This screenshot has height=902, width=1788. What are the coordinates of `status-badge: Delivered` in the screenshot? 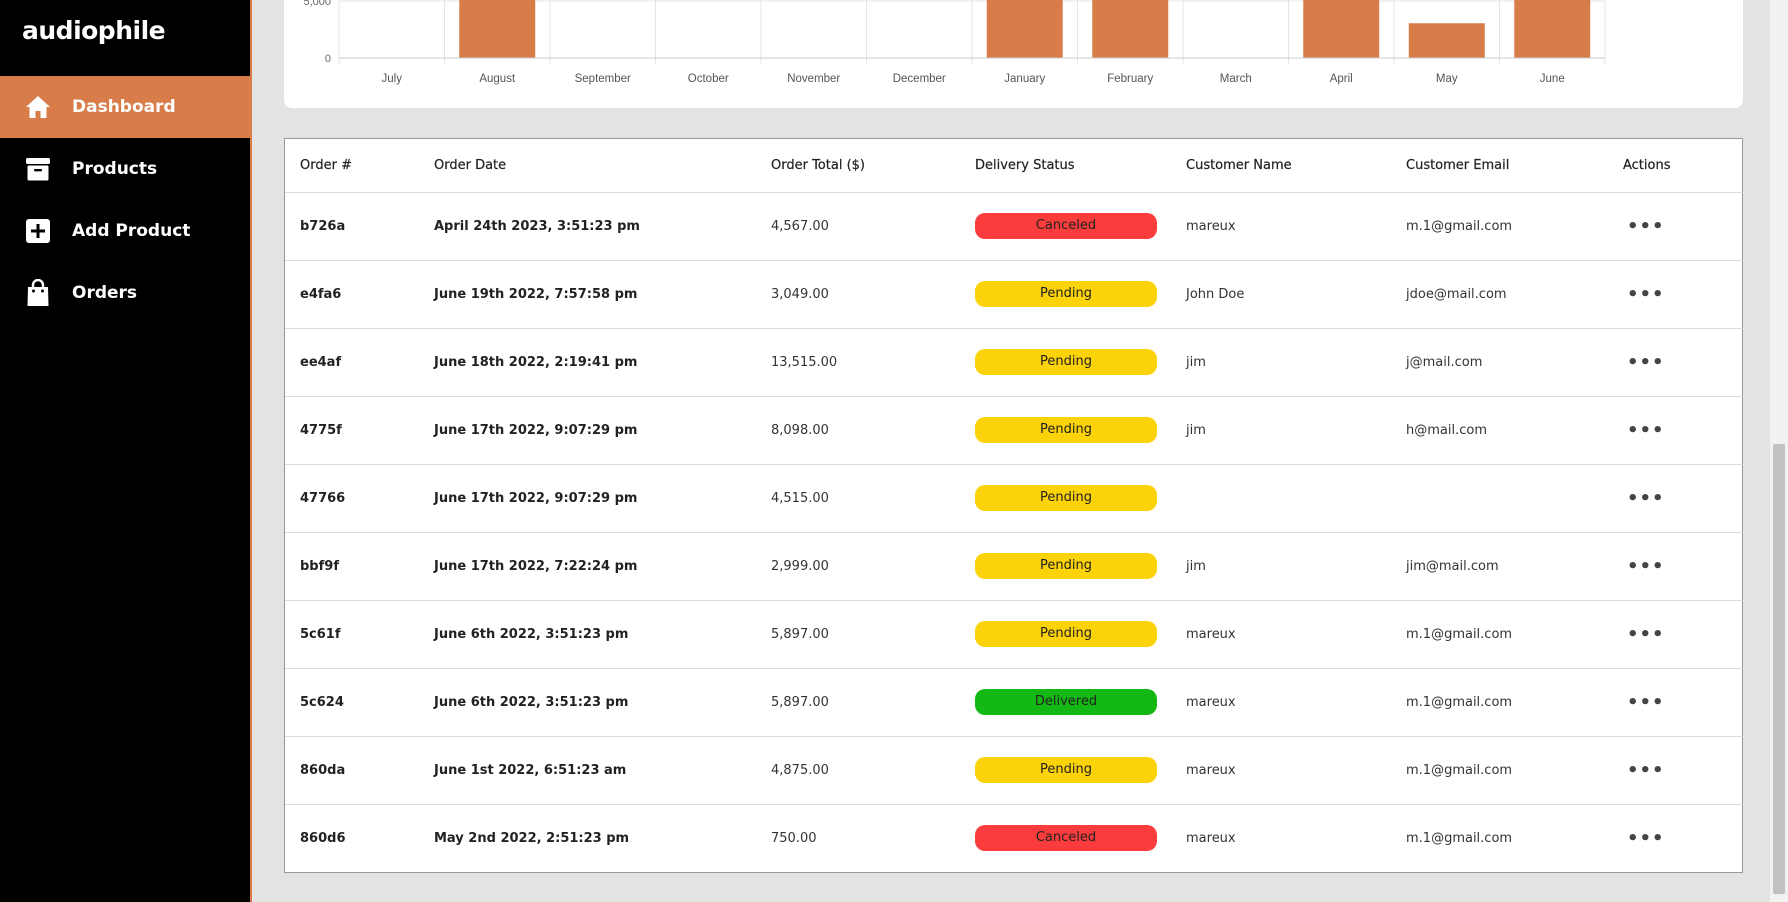 It's located at (1066, 702).